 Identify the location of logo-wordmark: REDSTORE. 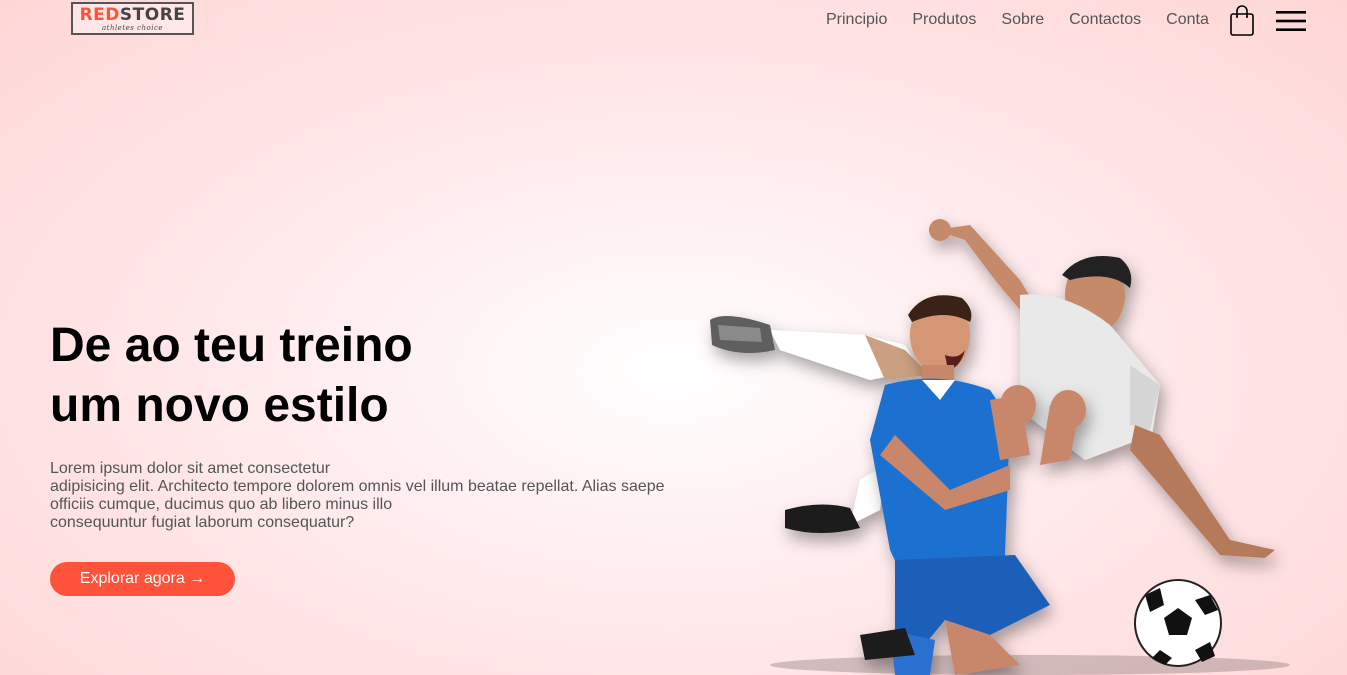
(132, 15).